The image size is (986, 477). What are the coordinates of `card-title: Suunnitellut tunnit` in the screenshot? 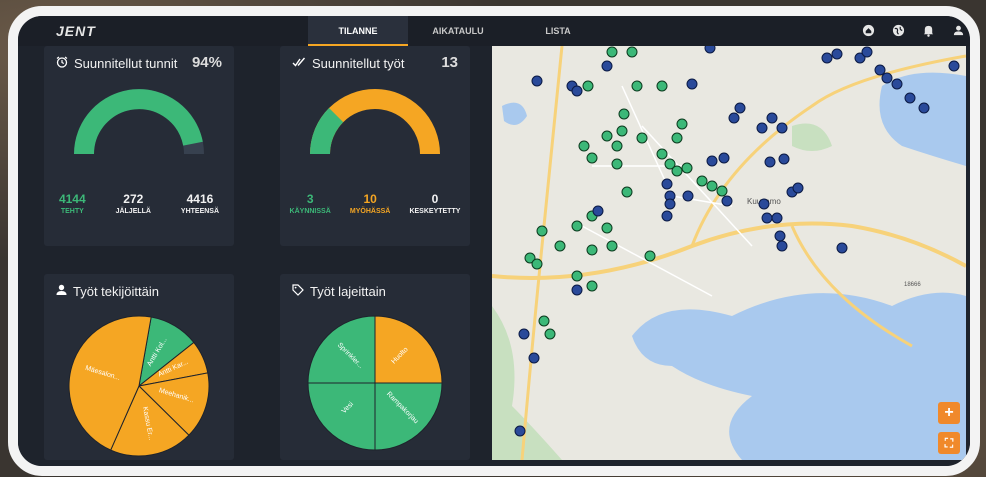 It's located at (126, 63).